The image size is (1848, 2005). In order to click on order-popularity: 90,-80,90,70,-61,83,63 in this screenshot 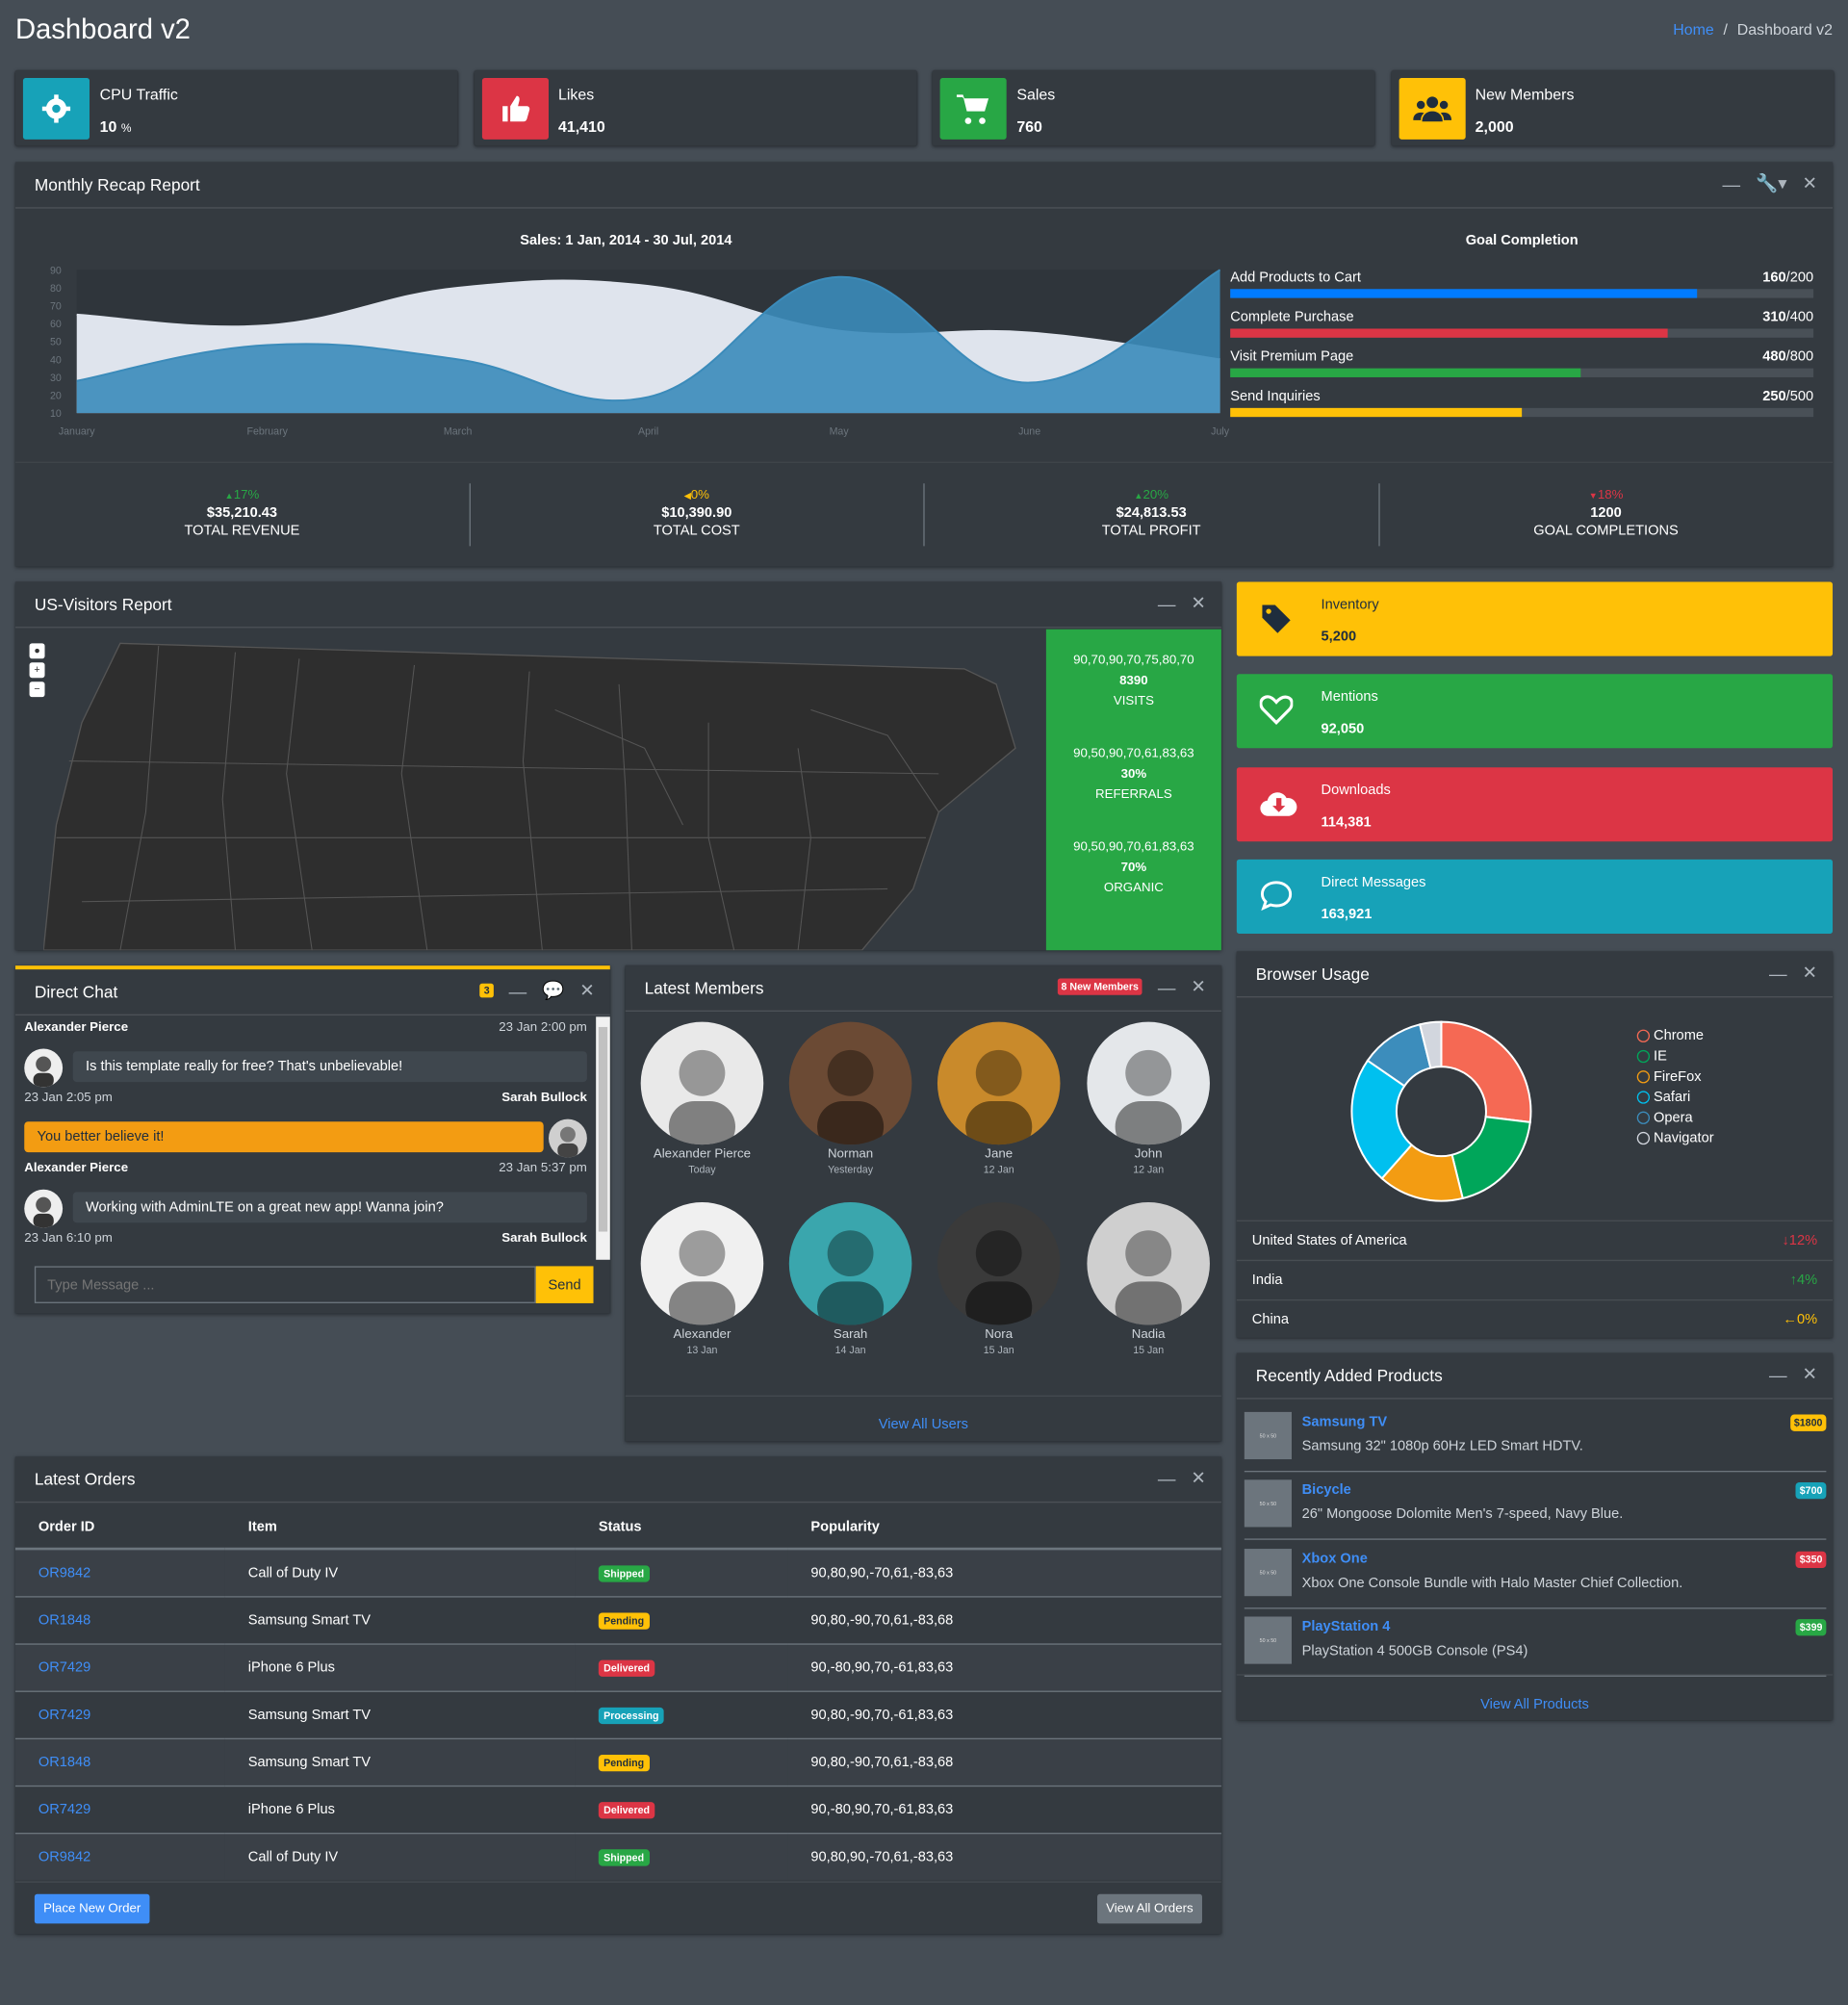, I will do `click(1004, 1810)`.